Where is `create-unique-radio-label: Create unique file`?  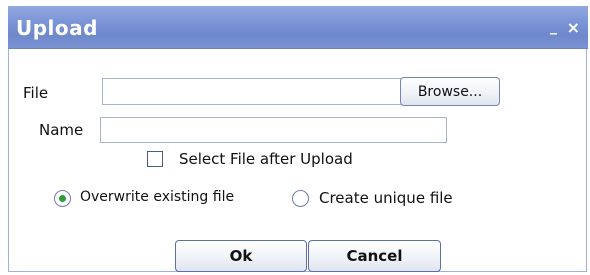
create-unique-radio-label: Create unique file is located at coordinates (386, 198).